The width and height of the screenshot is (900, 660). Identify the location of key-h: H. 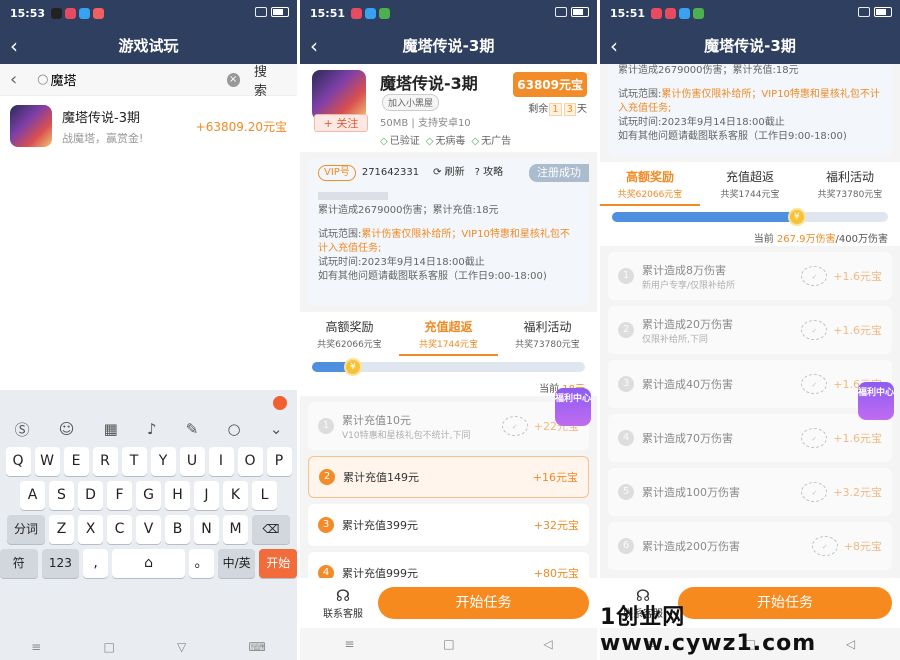
(177, 495).